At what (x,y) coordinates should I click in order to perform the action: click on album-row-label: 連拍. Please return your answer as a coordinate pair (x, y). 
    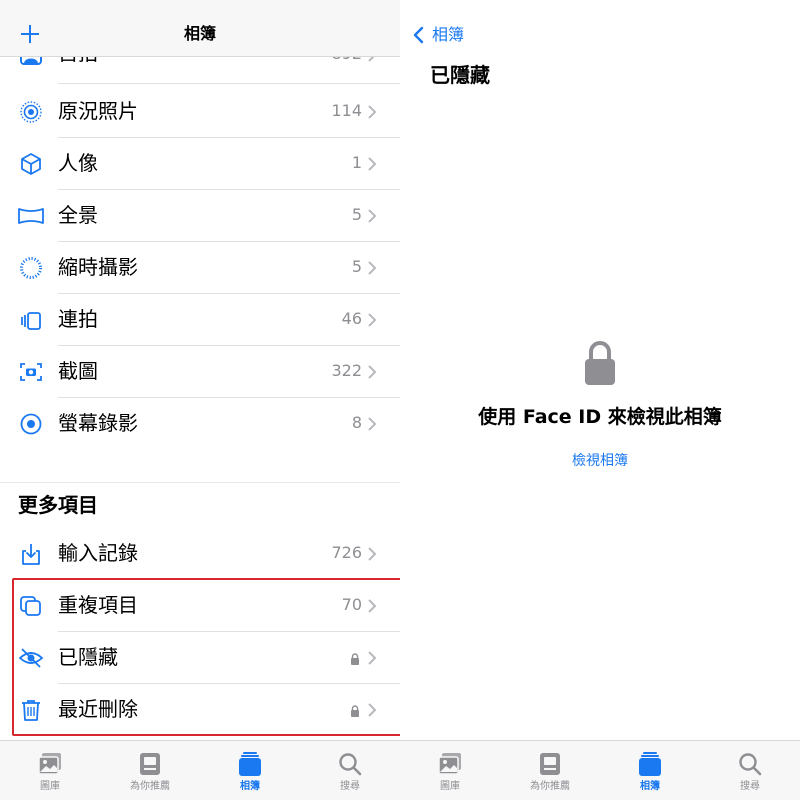
    Looking at the image, I should click on (78, 319).